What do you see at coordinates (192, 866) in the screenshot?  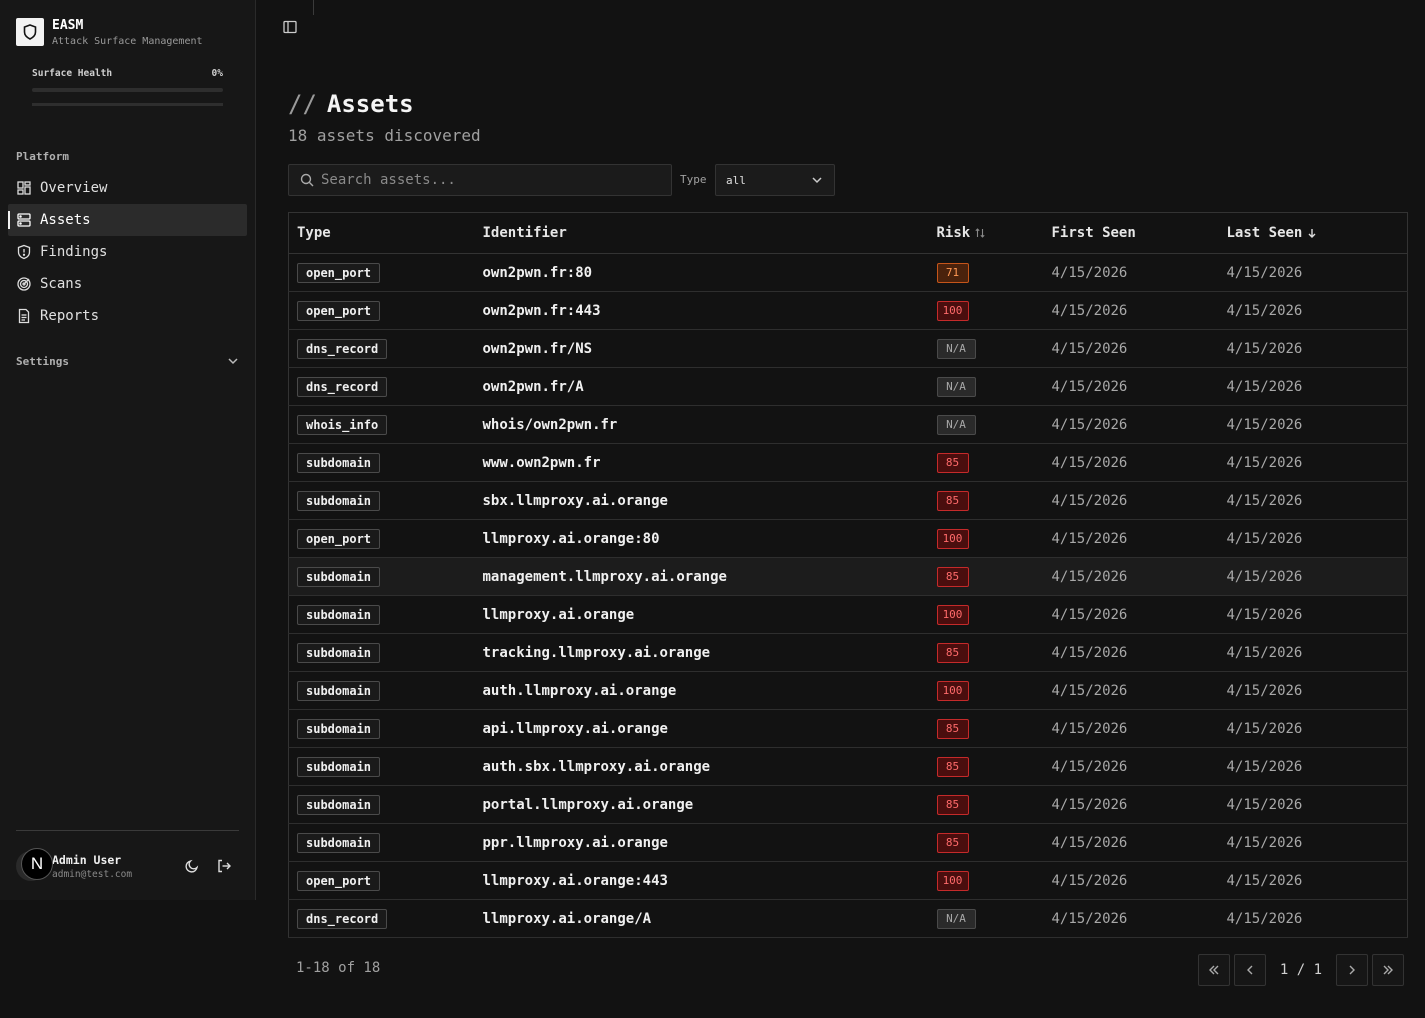 I see `moon-icon` at bounding box center [192, 866].